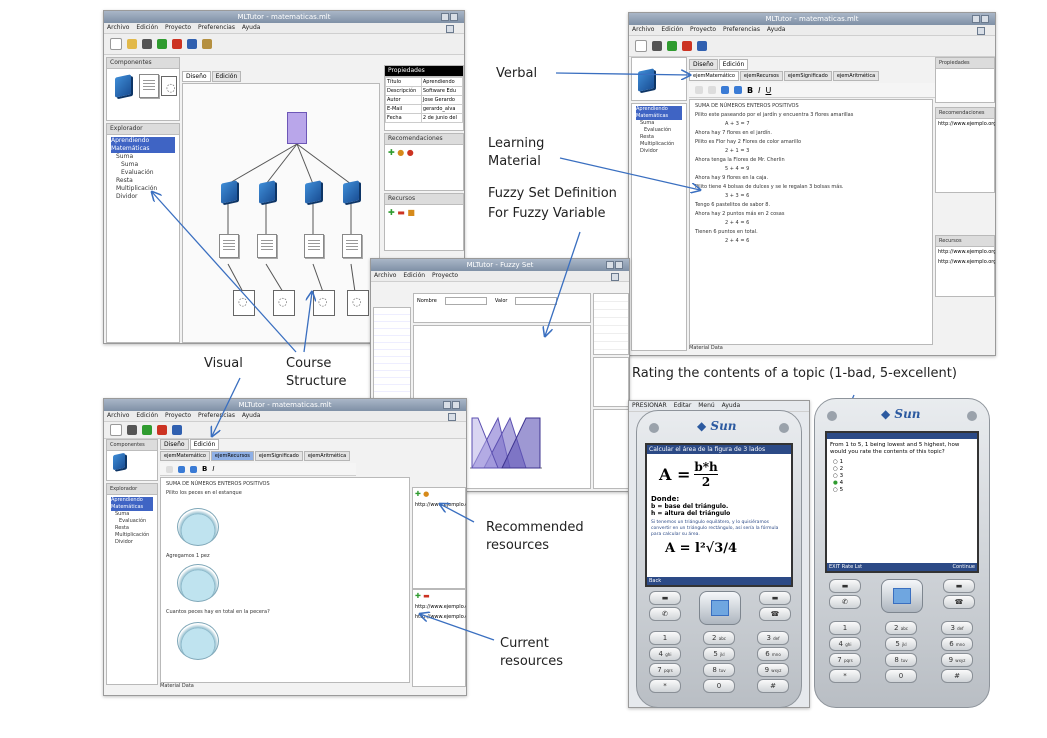 This screenshot has height=738, width=1047. Describe the element at coordinates (297, 128) in the screenshot. I see `root-course-node` at that location.